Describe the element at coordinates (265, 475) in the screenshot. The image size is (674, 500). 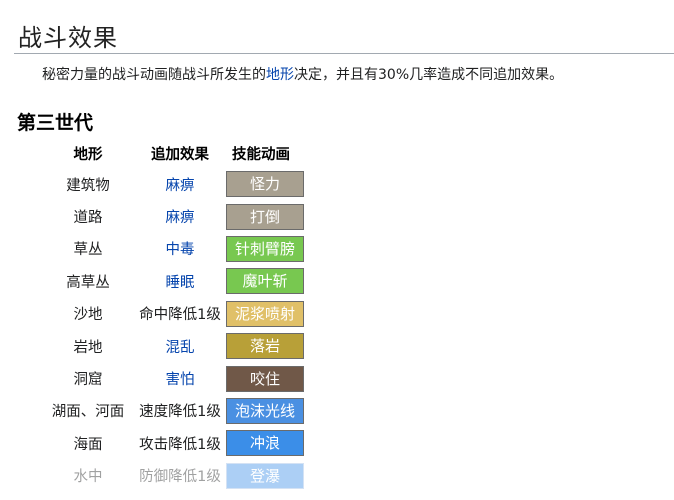
I see `move-badge: 登瀑` at that location.